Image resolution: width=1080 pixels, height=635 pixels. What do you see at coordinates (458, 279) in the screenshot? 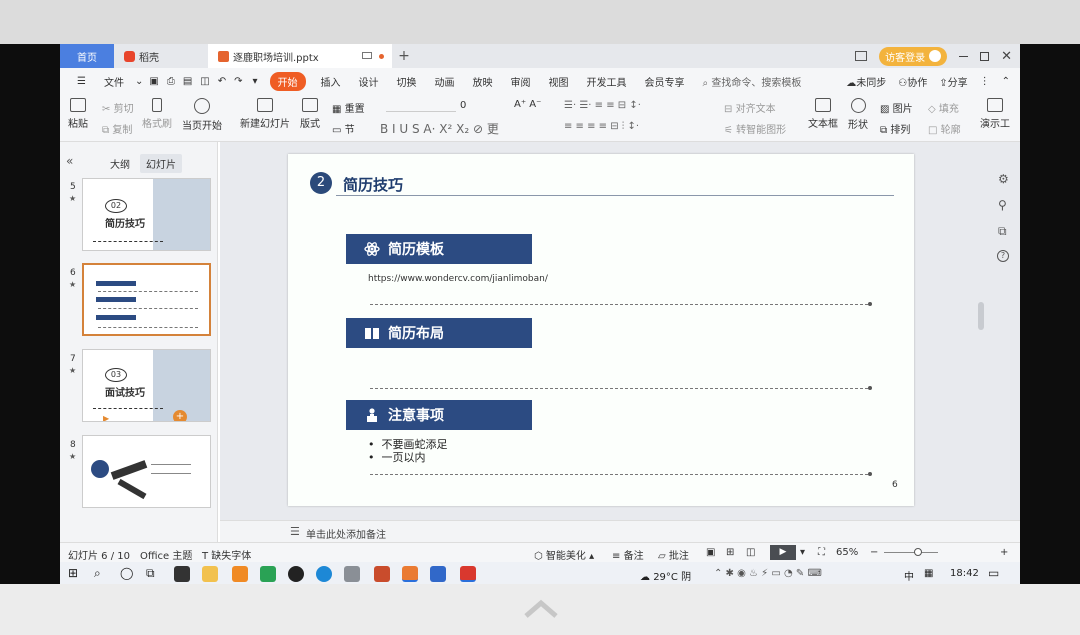
I see `resume-template-url: https://www.wondercv.com/jianlimoban/` at bounding box center [458, 279].